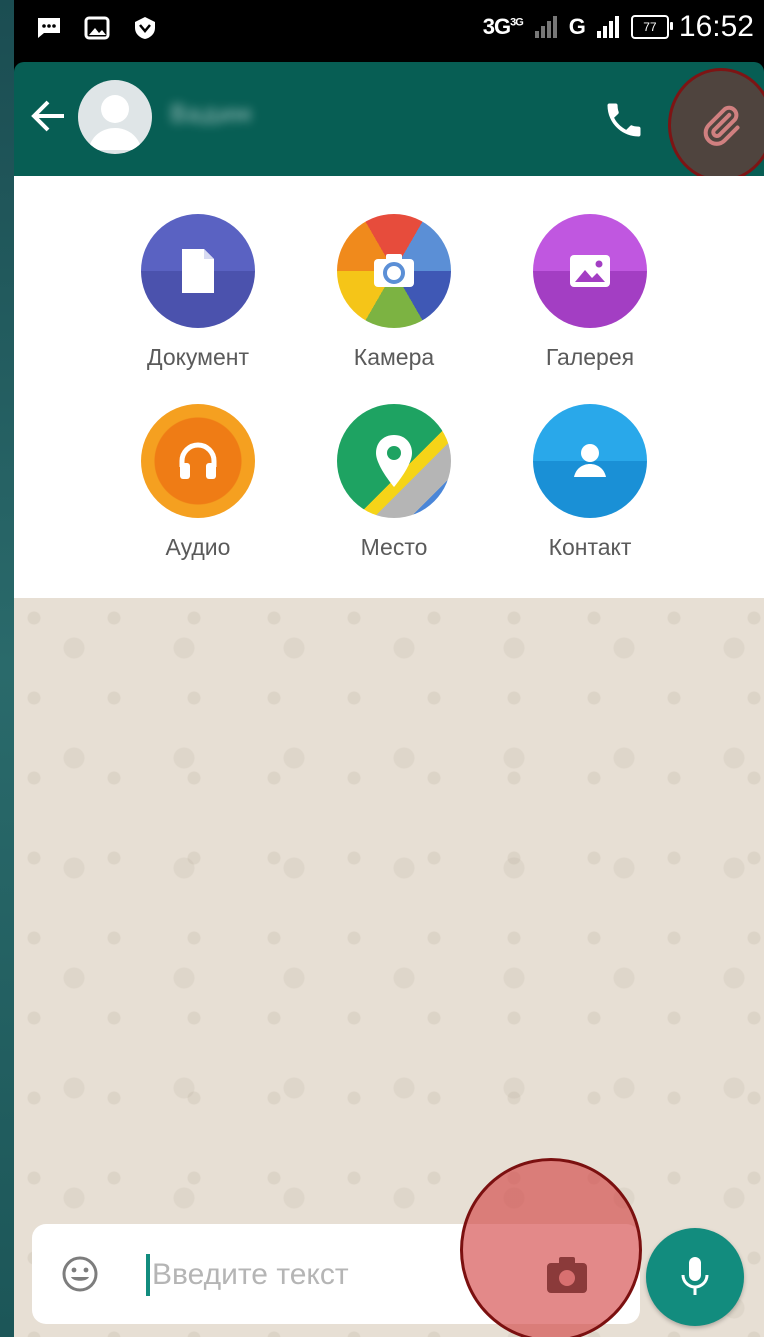 This screenshot has width=764, height=1337. I want to click on attach-document-label: Документ, so click(198, 357).